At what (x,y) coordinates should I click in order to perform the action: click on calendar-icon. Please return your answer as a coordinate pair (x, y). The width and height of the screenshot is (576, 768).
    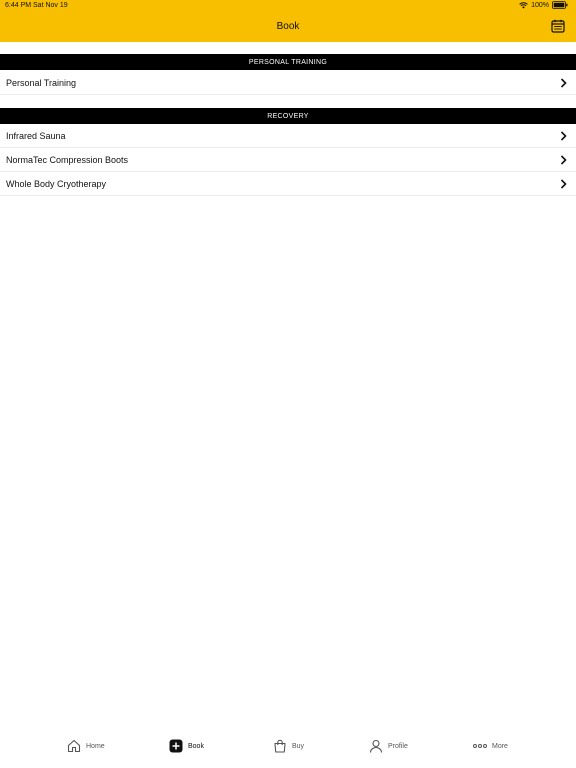
    Looking at the image, I should click on (558, 26).